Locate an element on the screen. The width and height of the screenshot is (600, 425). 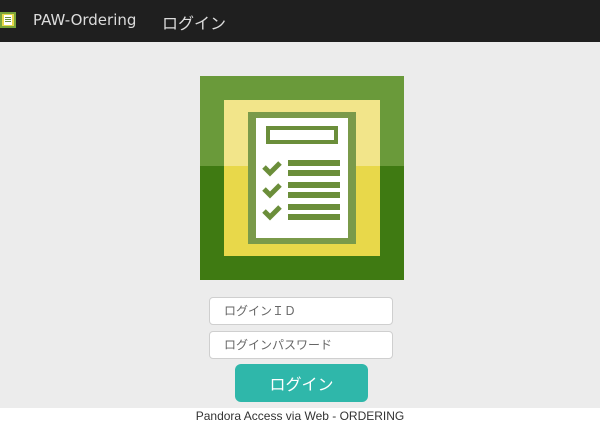
app-brand-link: PAW-Ordering is located at coordinates (84, 20).